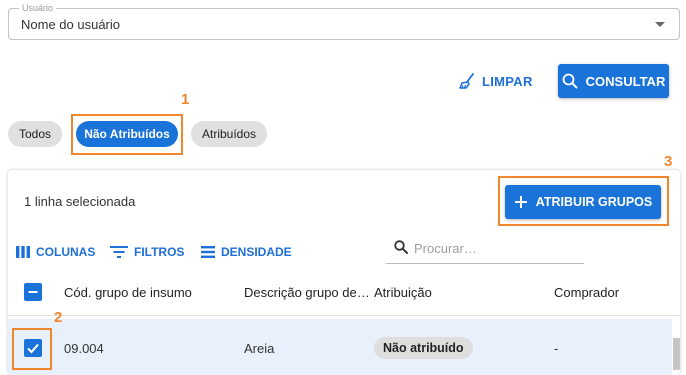 The width and height of the screenshot is (686, 375). What do you see at coordinates (625, 81) in the screenshot?
I see `consult-button-label: CONSULTAR` at bounding box center [625, 81].